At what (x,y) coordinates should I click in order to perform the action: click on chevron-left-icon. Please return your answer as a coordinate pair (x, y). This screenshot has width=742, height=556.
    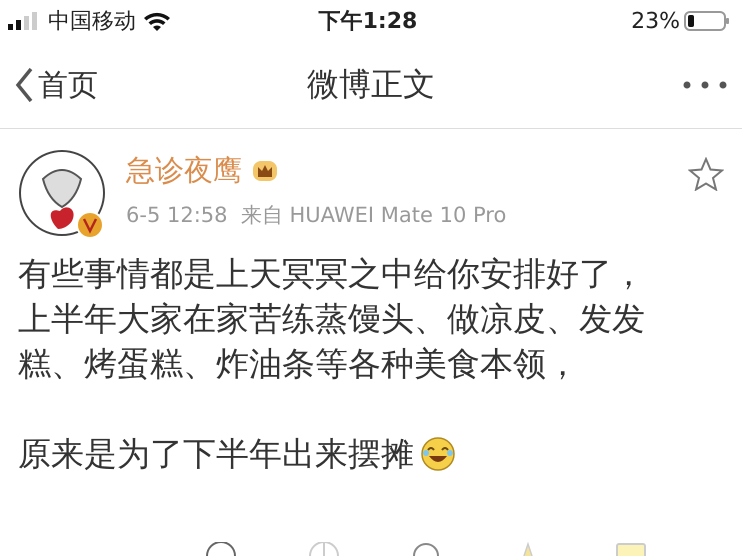
    Looking at the image, I should click on (24, 85).